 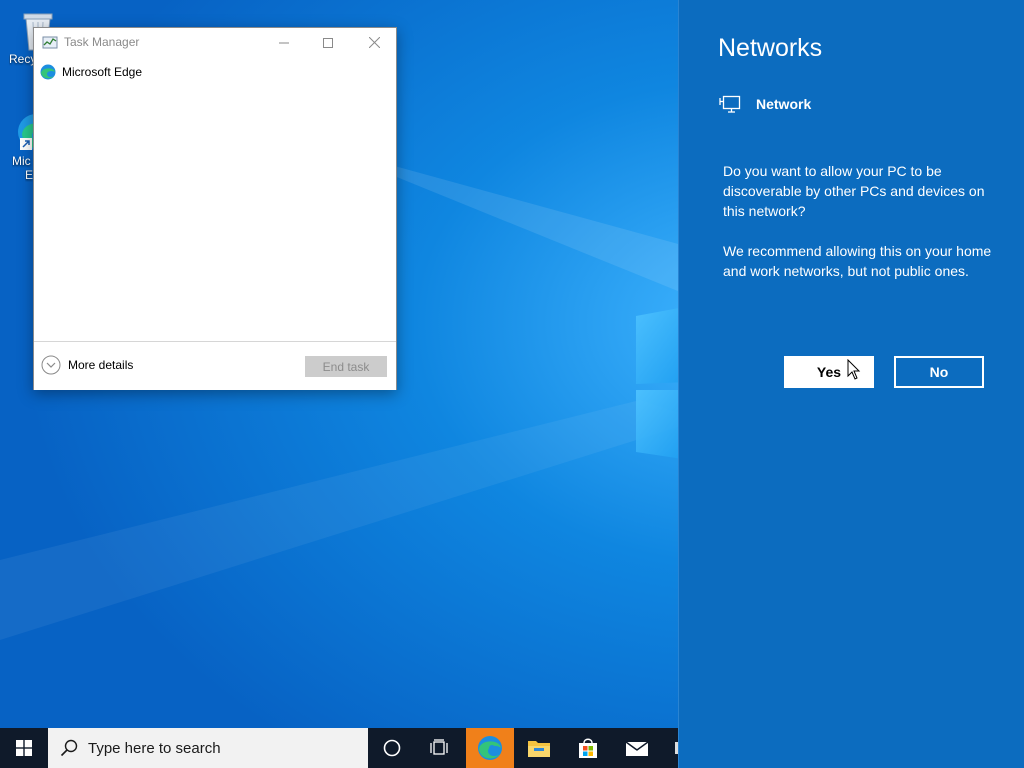 I want to click on maximize-button, so click(x=328, y=42).